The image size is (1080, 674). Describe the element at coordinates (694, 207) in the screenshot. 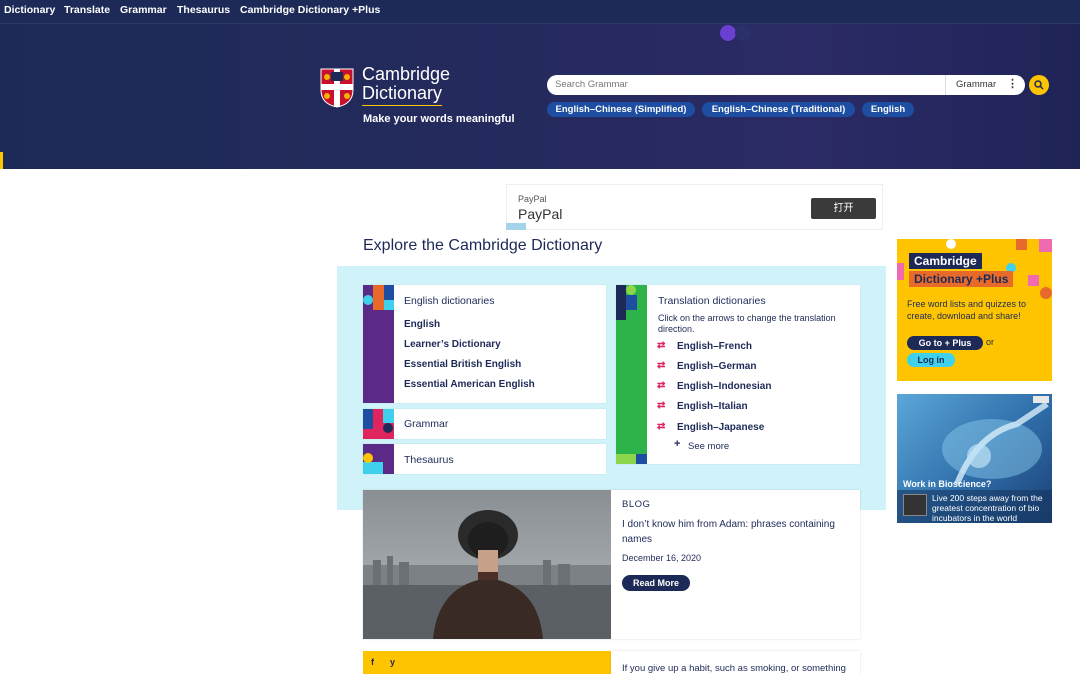

I see `paypal-ad: PayPal PayPal 打开` at that location.